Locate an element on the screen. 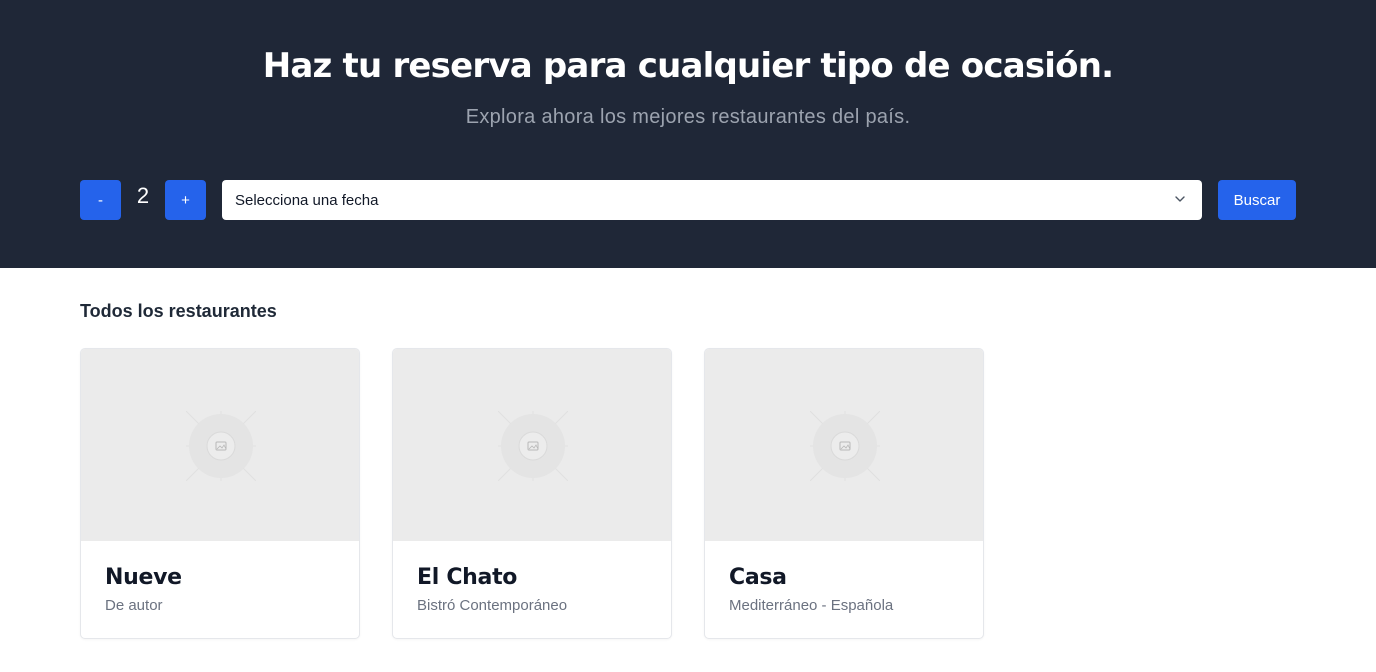  increase-guests-button: + is located at coordinates (185, 200).